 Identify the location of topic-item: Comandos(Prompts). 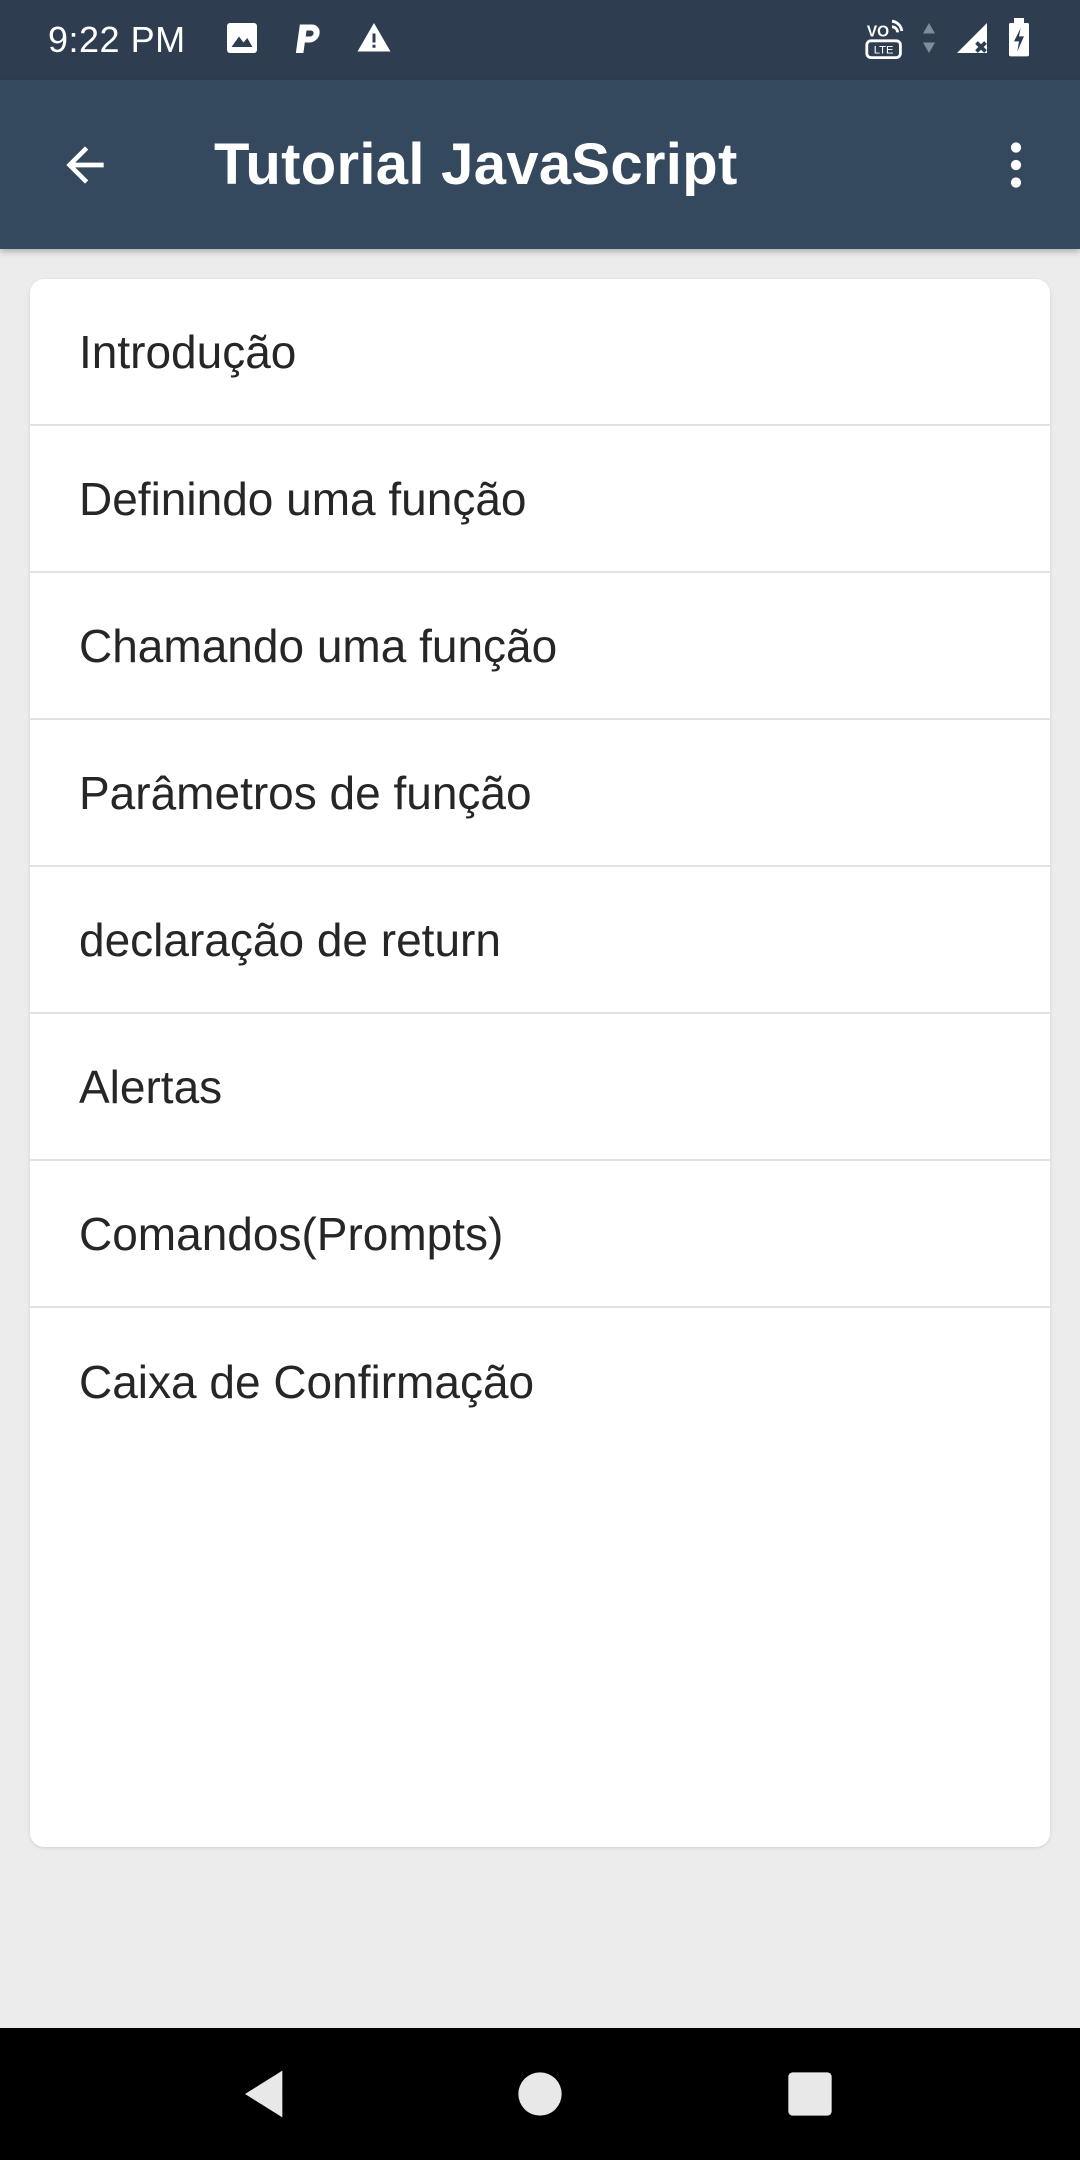
(540, 1234).